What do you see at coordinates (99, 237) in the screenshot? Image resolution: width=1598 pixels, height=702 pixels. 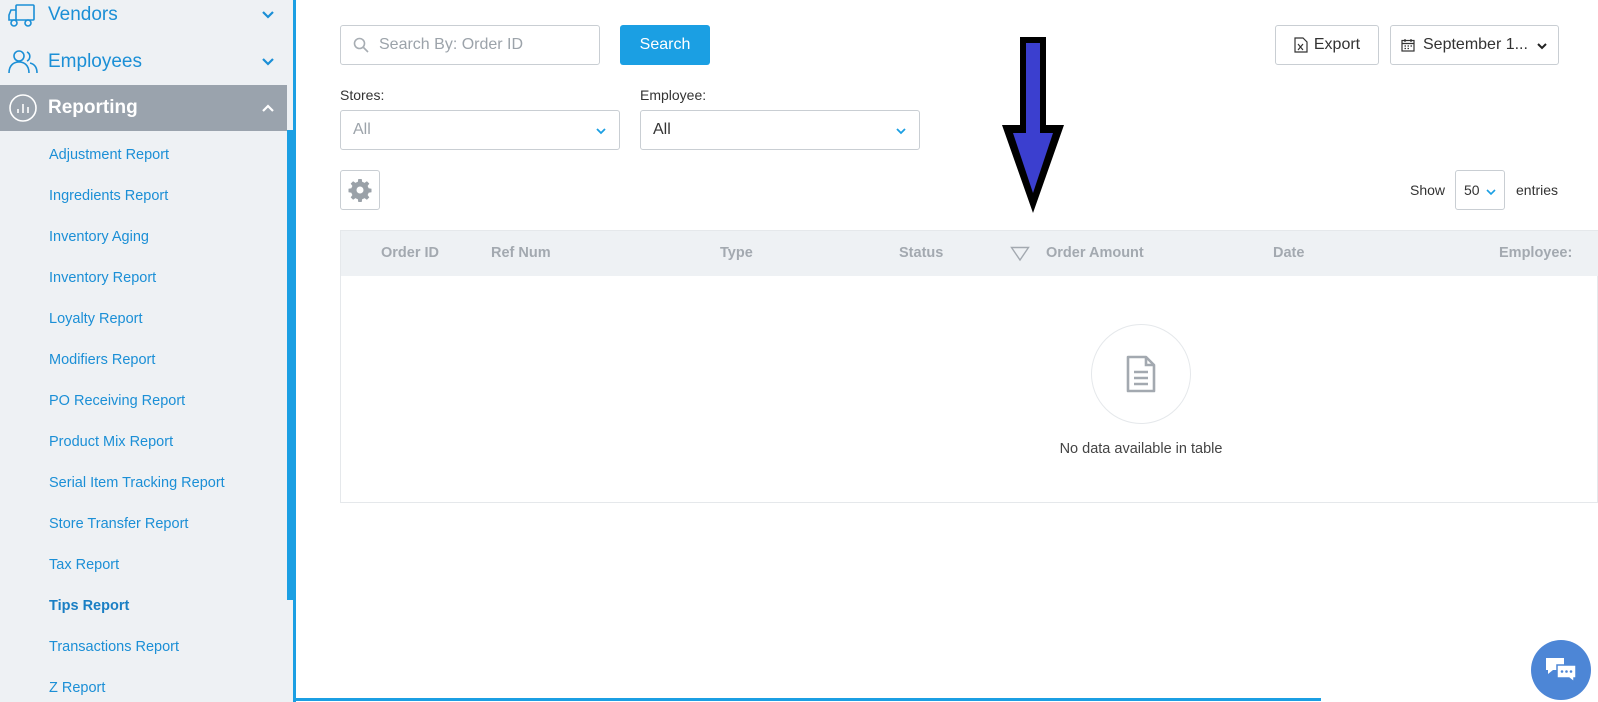 I see `sidebar-item-inventory-aging: Inventory Aging` at bounding box center [99, 237].